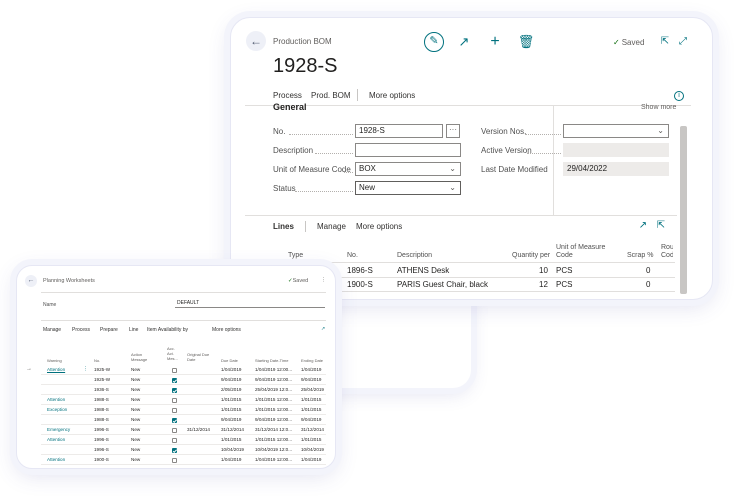 This screenshot has height=500, width=750. I want to click on line-no: 1900-S, so click(360, 284).